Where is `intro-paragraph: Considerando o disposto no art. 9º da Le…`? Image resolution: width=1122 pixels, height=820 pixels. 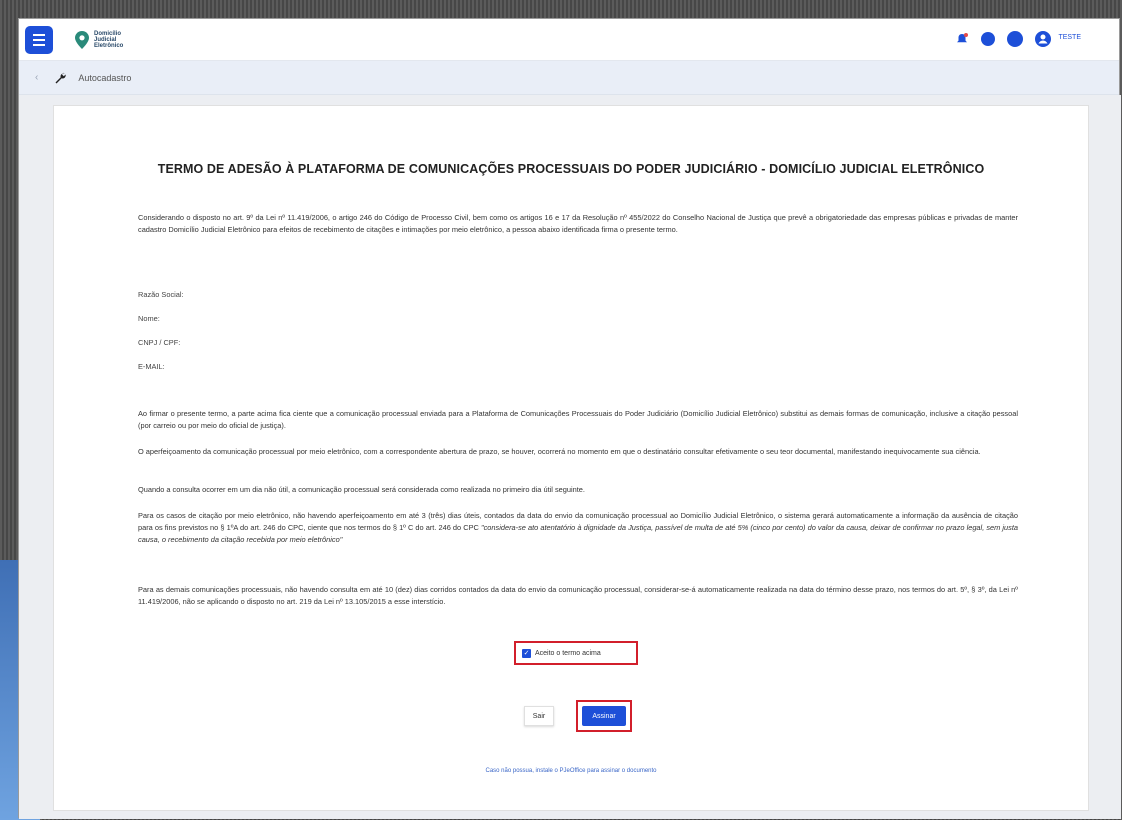
intro-paragraph: Considerando o disposto no art. 9º da Le… is located at coordinates (578, 223).